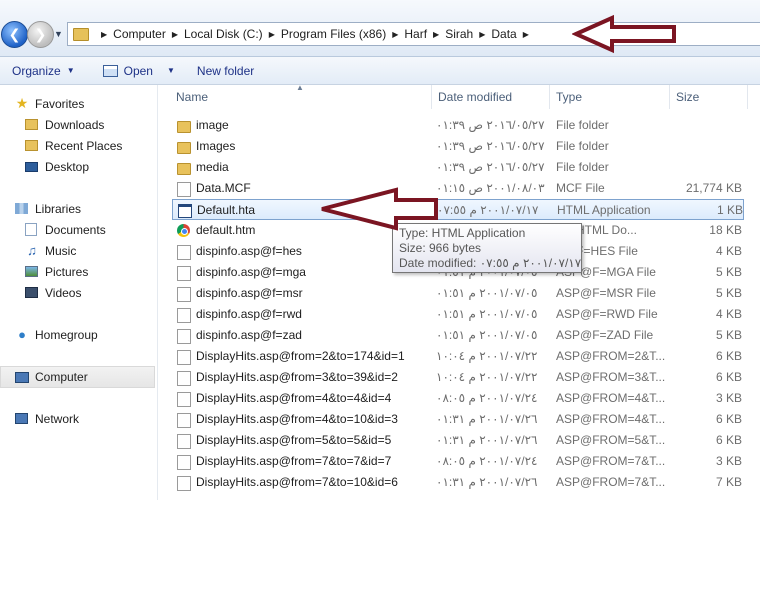  What do you see at coordinates (21, 208) in the screenshot?
I see `libraries-icon` at bounding box center [21, 208].